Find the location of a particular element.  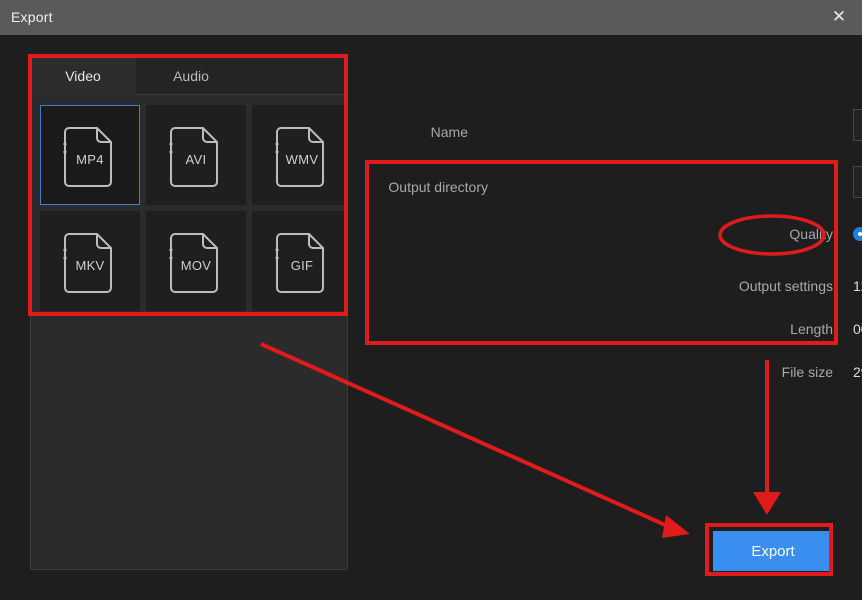

tab-audio-label: Audio is located at coordinates (191, 75).